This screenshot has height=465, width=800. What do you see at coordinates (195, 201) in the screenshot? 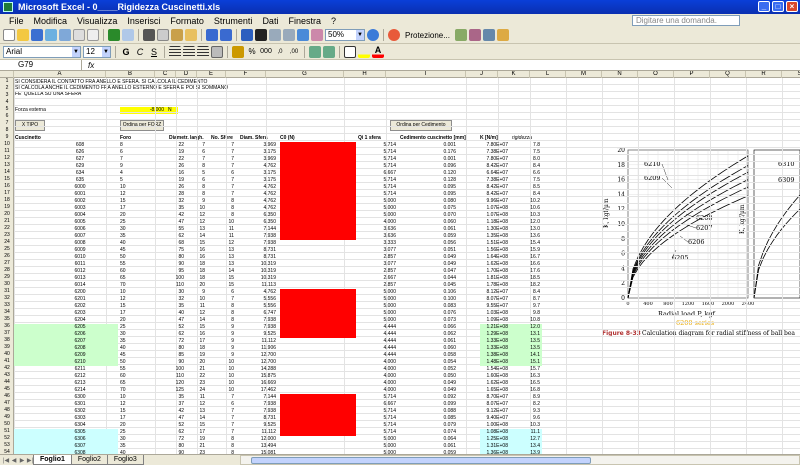
I see `width-cell: 9` at bounding box center [195, 201].